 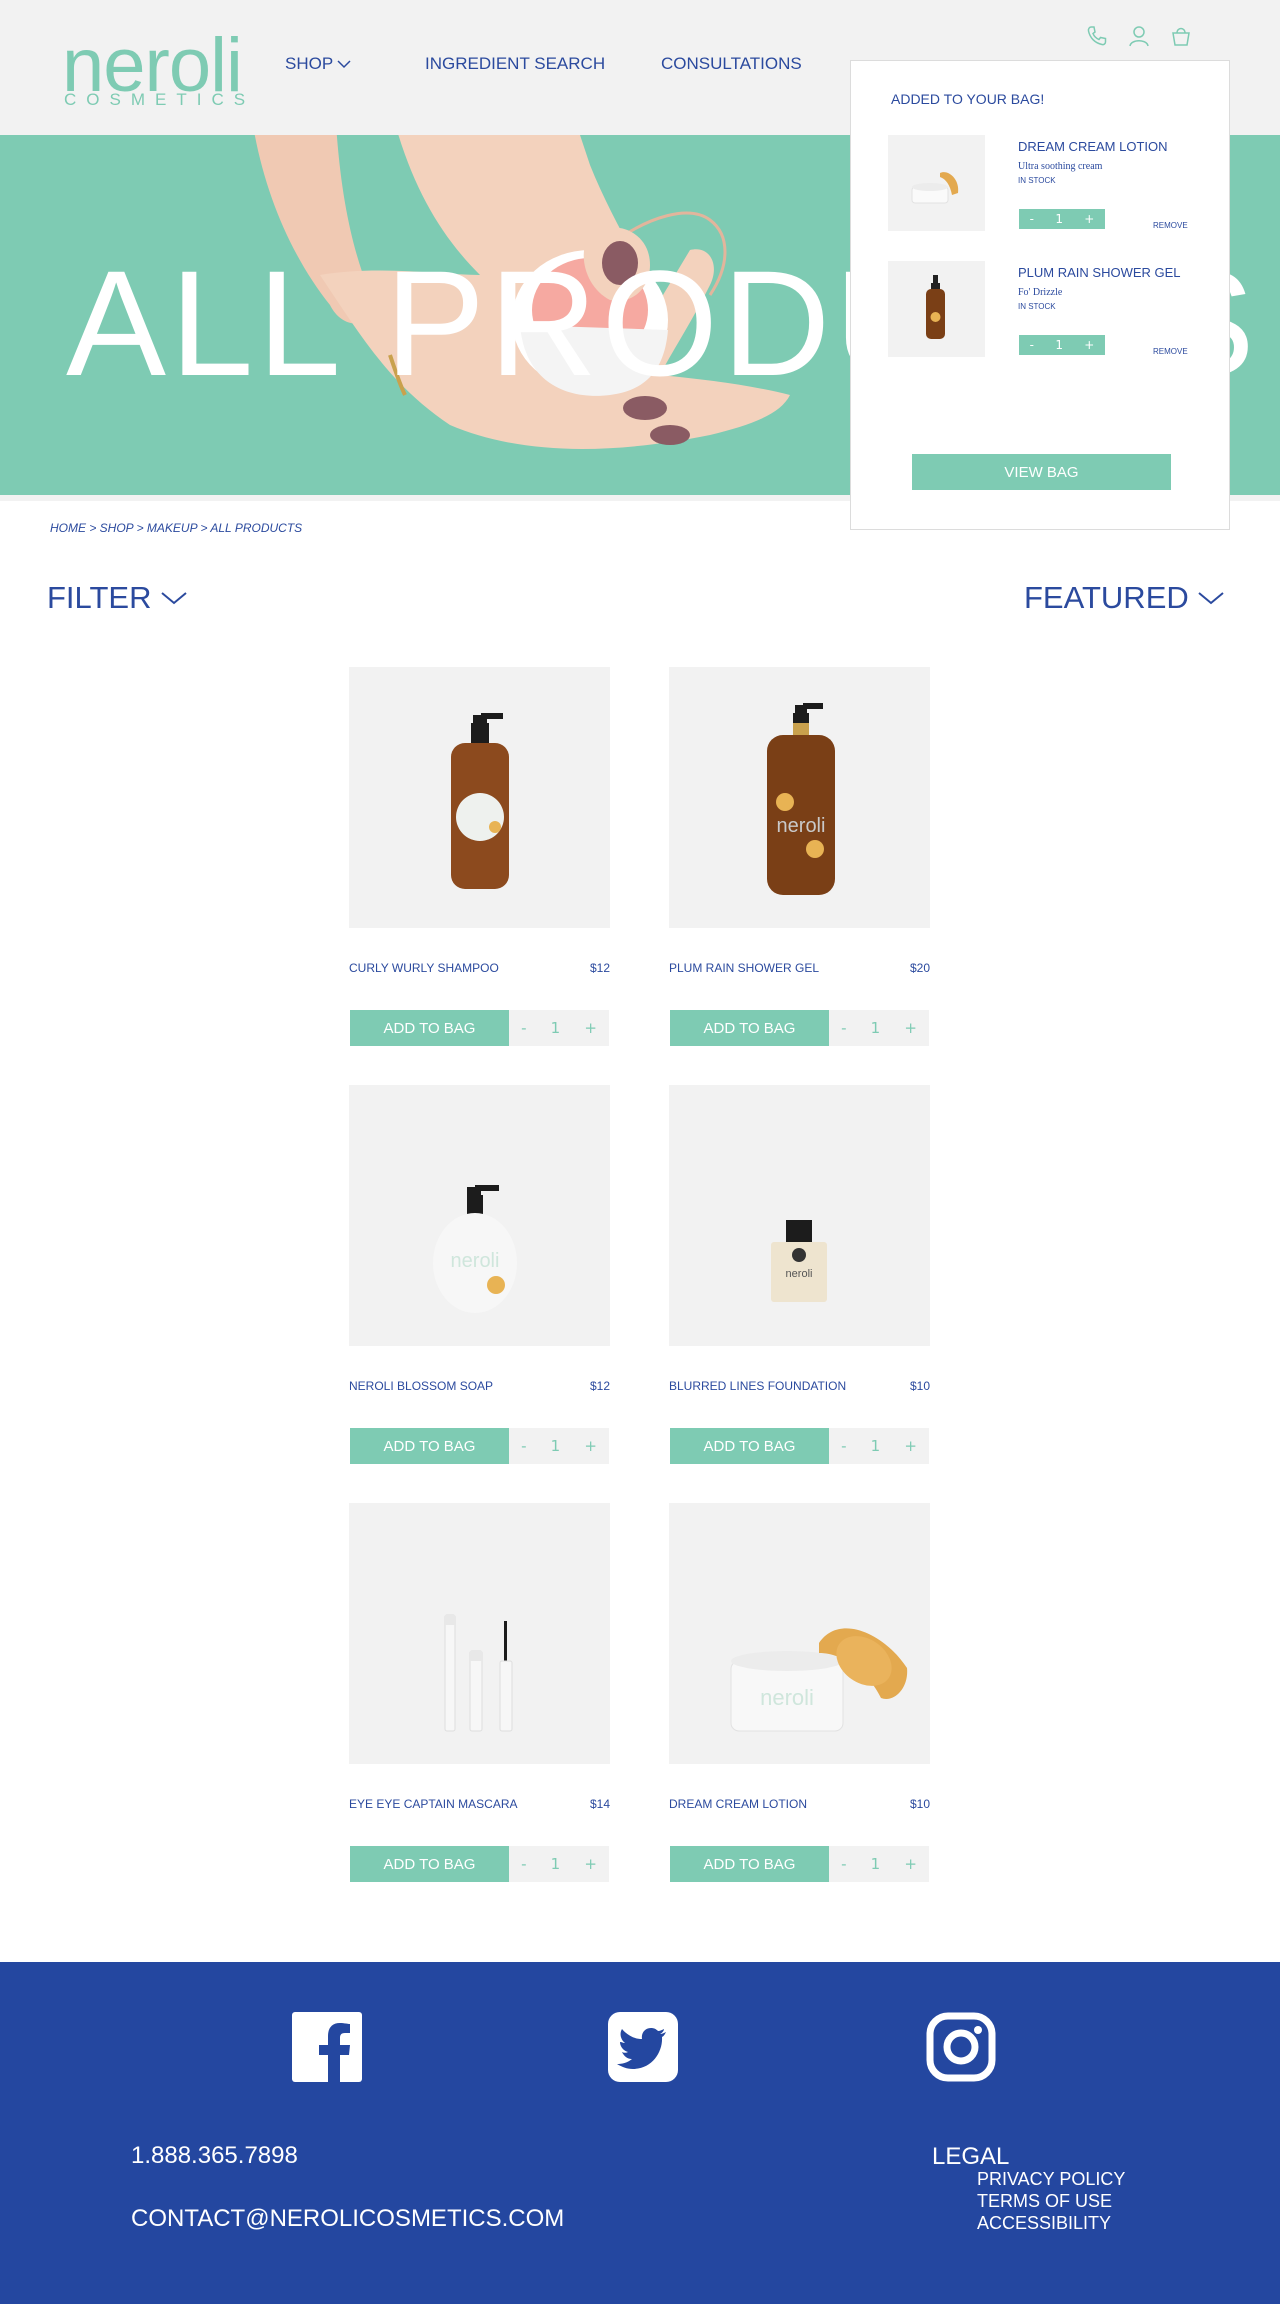 I want to click on nav-ingredient-search: INGREDIENT SEARCH, so click(x=515, y=64).